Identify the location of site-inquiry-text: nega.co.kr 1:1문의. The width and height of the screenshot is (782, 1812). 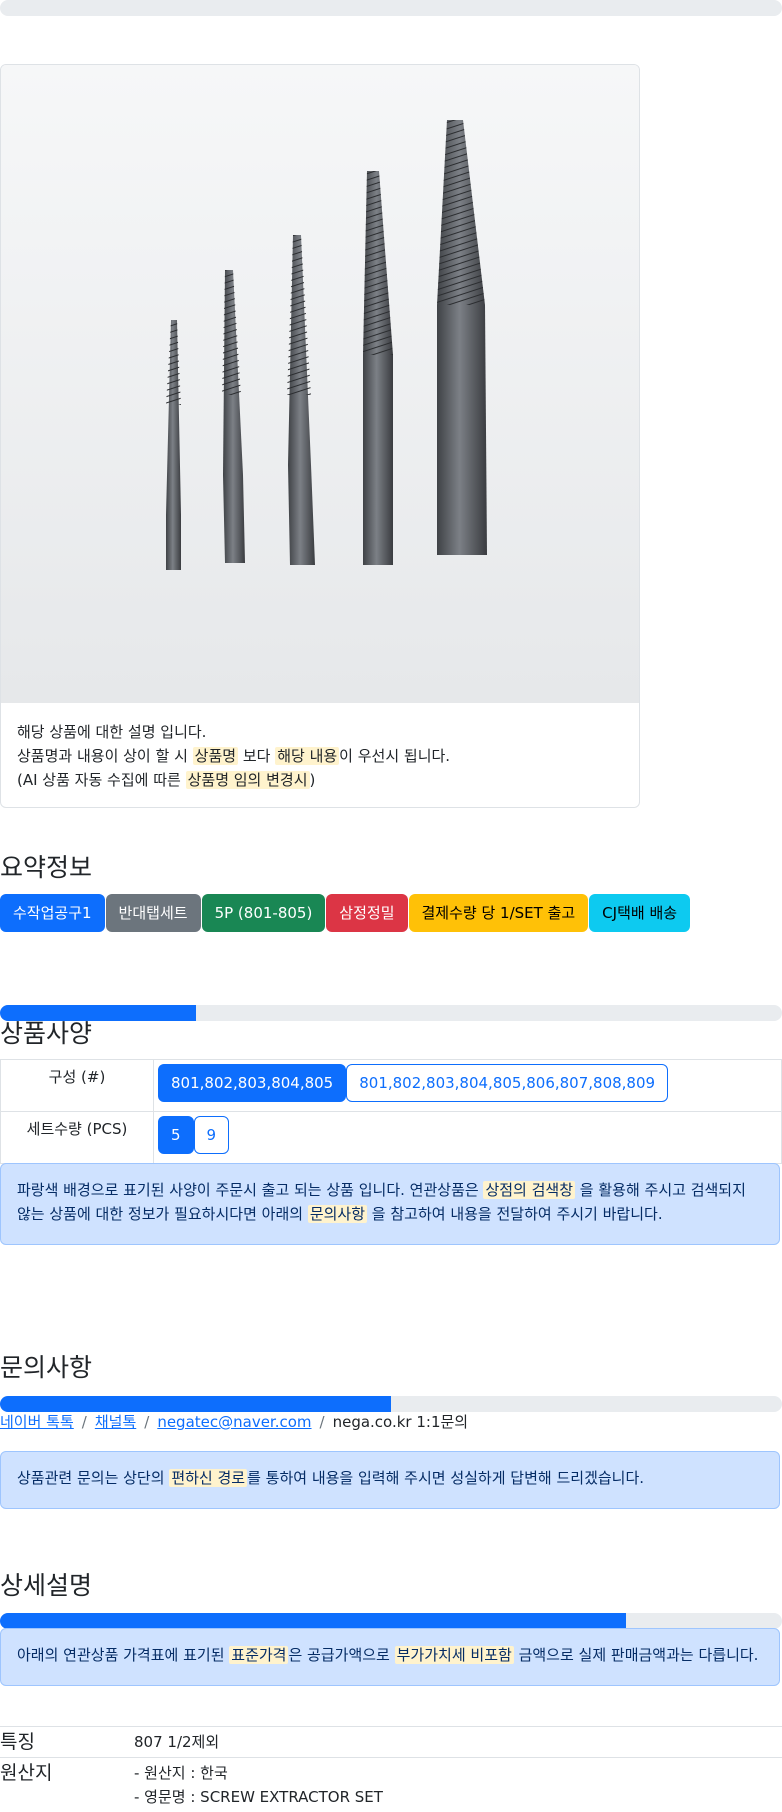
(401, 1422).